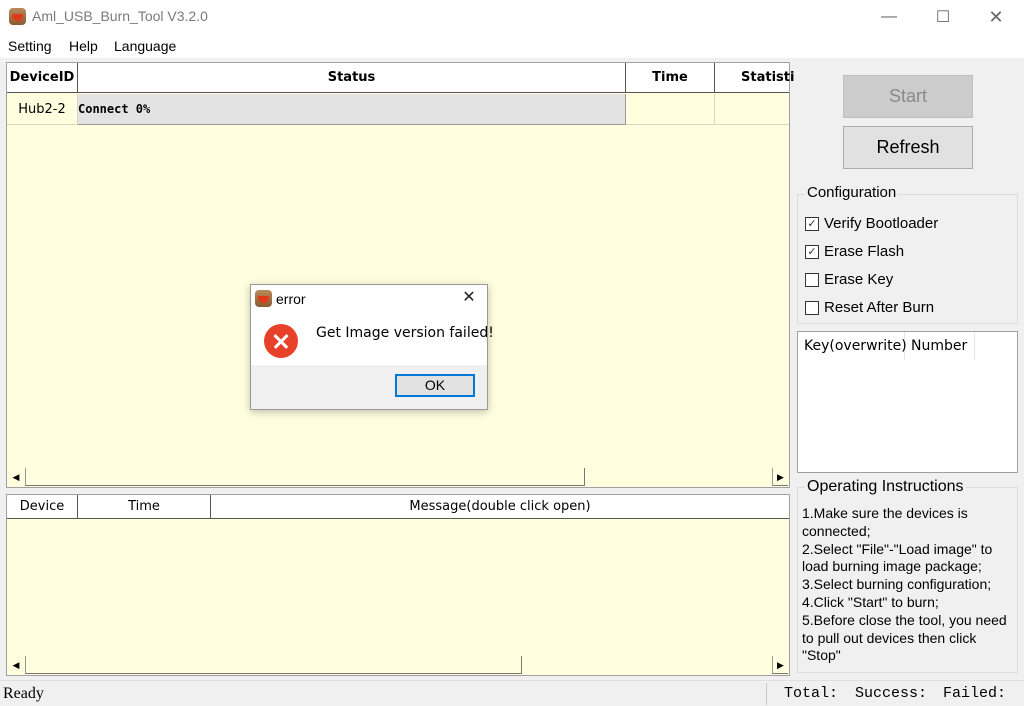 This screenshot has width=1024, height=706. What do you see at coordinates (144, 507) in the screenshot?
I see `column-header-msg-time: Time` at bounding box center [144, 507].